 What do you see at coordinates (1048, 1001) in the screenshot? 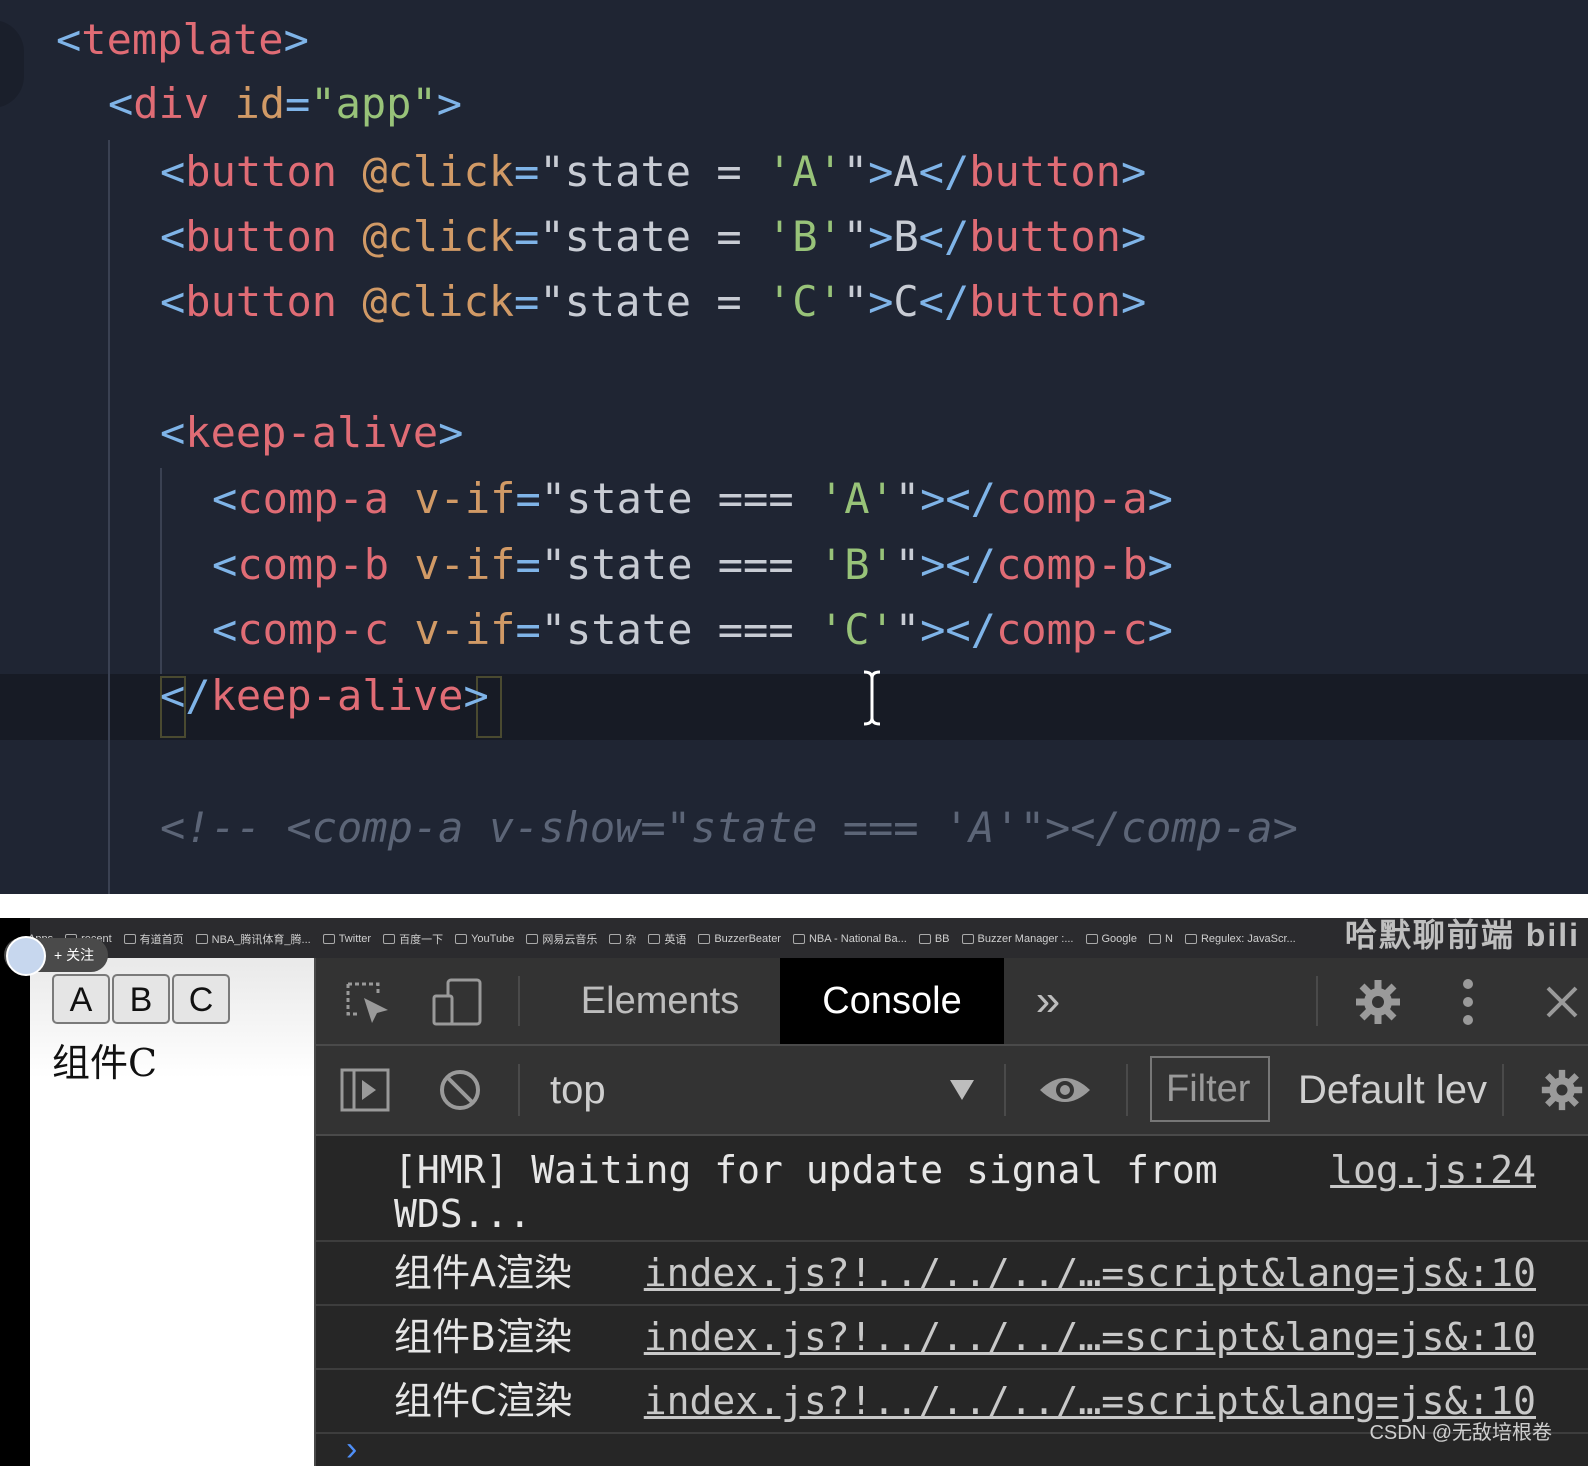
I see `more-tabs-icon: »` at bounding box center [1048, 1001].